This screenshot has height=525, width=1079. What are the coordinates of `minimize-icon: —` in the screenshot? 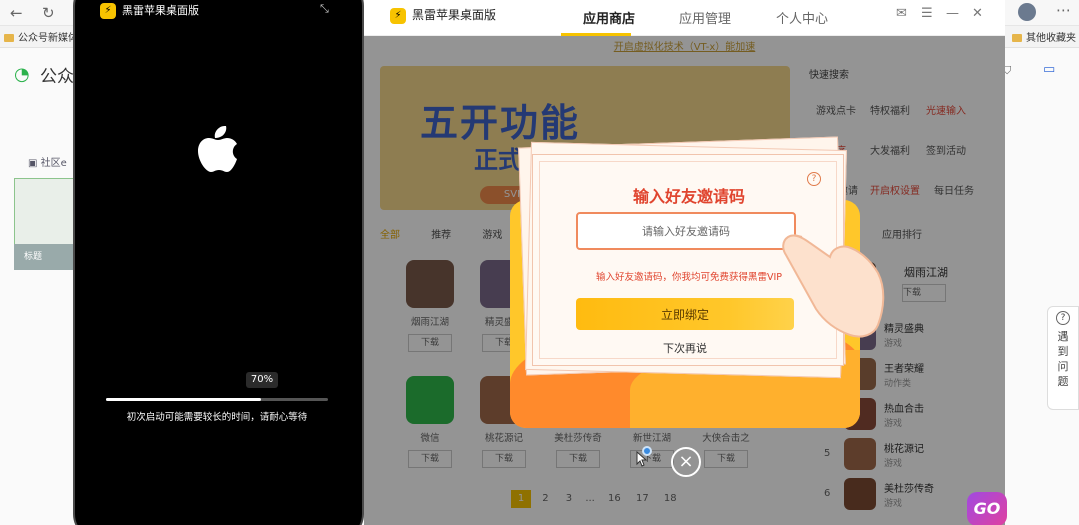 It's located at (952, 13).